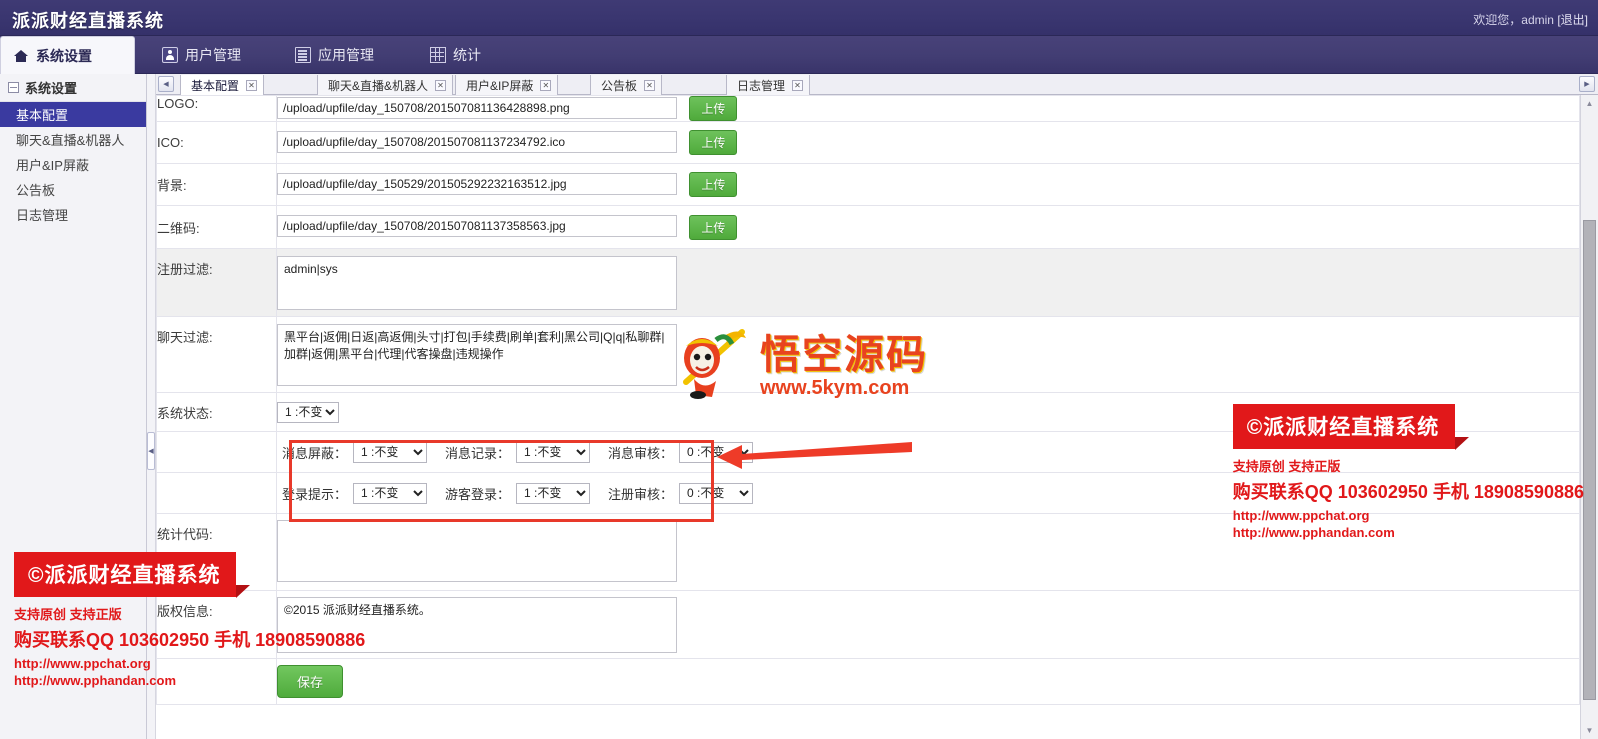 This screenshot has height=739, width=1598. Describe the element at coordinates (477, 625) in the screenshot. I see `copyright-textarea` at that location.